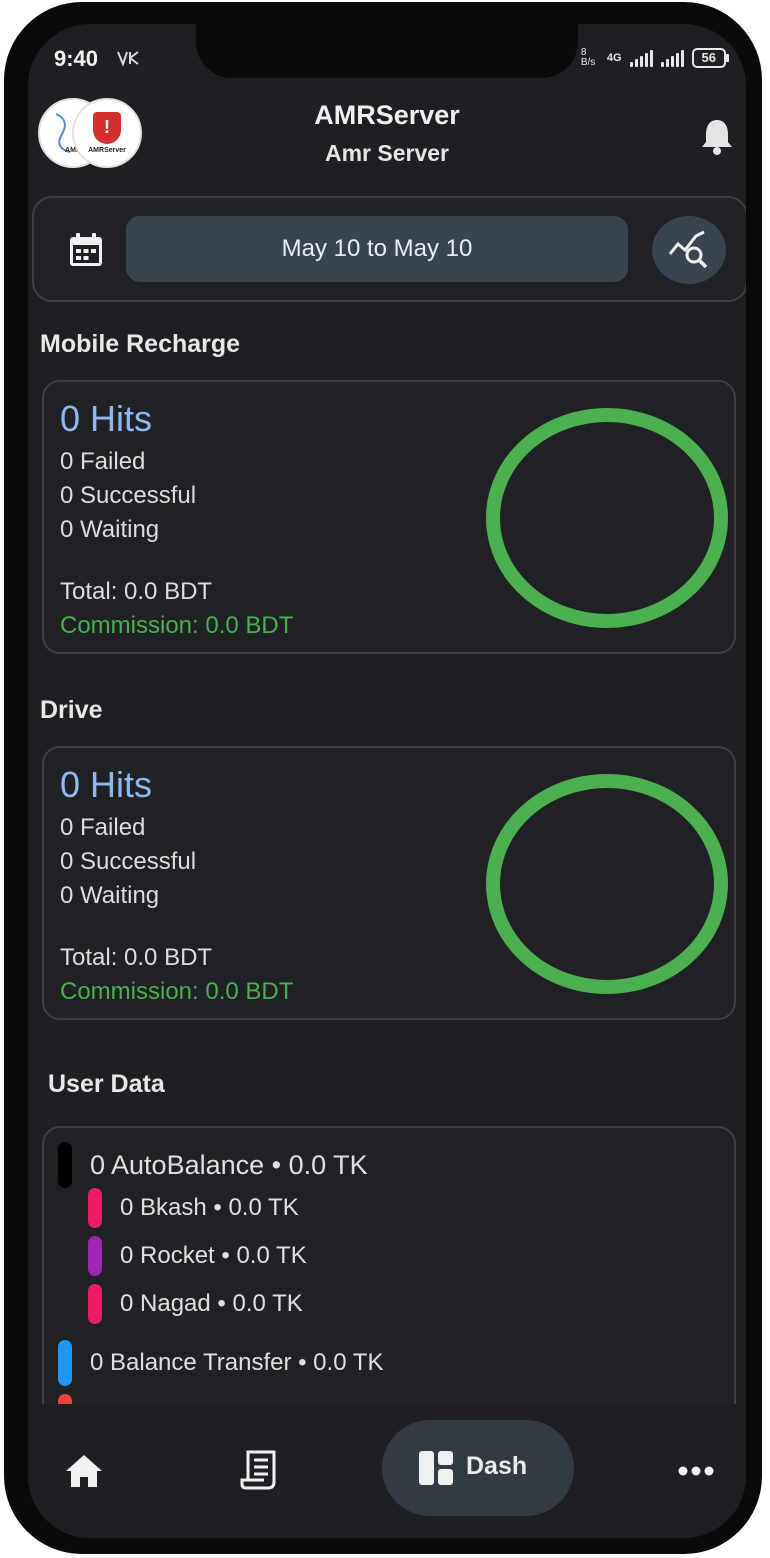 The image size is (770, 1558). I want to click on mobile-recharge-commission: Commission: 0.0 BDT, so click(177, 625).